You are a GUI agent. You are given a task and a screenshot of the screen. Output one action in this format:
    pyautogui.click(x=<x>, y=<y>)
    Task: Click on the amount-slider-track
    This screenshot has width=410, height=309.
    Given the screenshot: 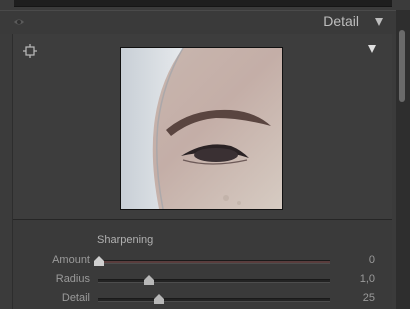 What is the action you would take?
    pyautogui.click(x=212, y=261)
    